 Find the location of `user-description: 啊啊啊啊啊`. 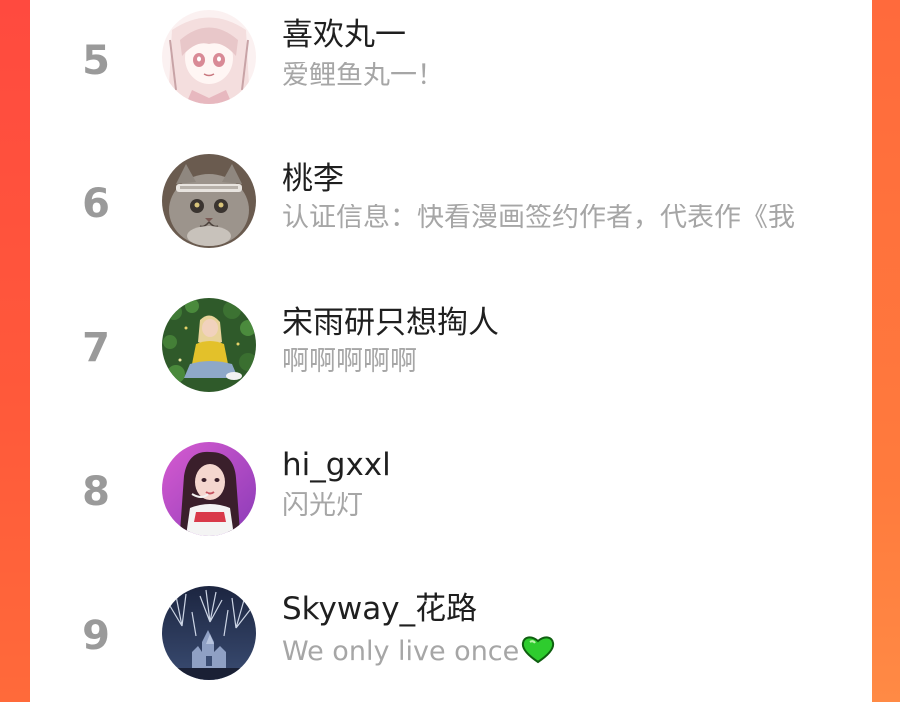

user-description: 啊啊啊啊啊 is located at coordinates (349, 361).